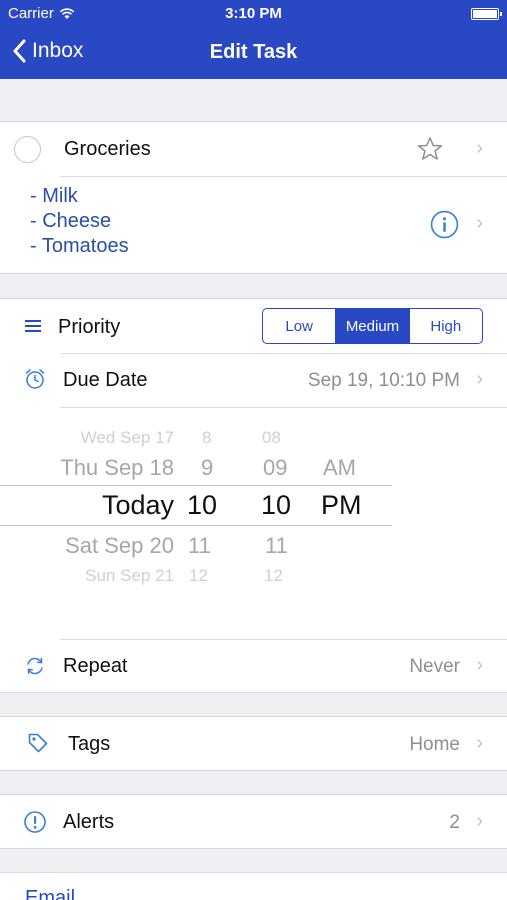 The width and height of the screenshot is (507, 900). What do you see at coordinates (253, 743) in the screenshot?
I see `tags-section: Tags Home ›` at bounding box center [253, 743].